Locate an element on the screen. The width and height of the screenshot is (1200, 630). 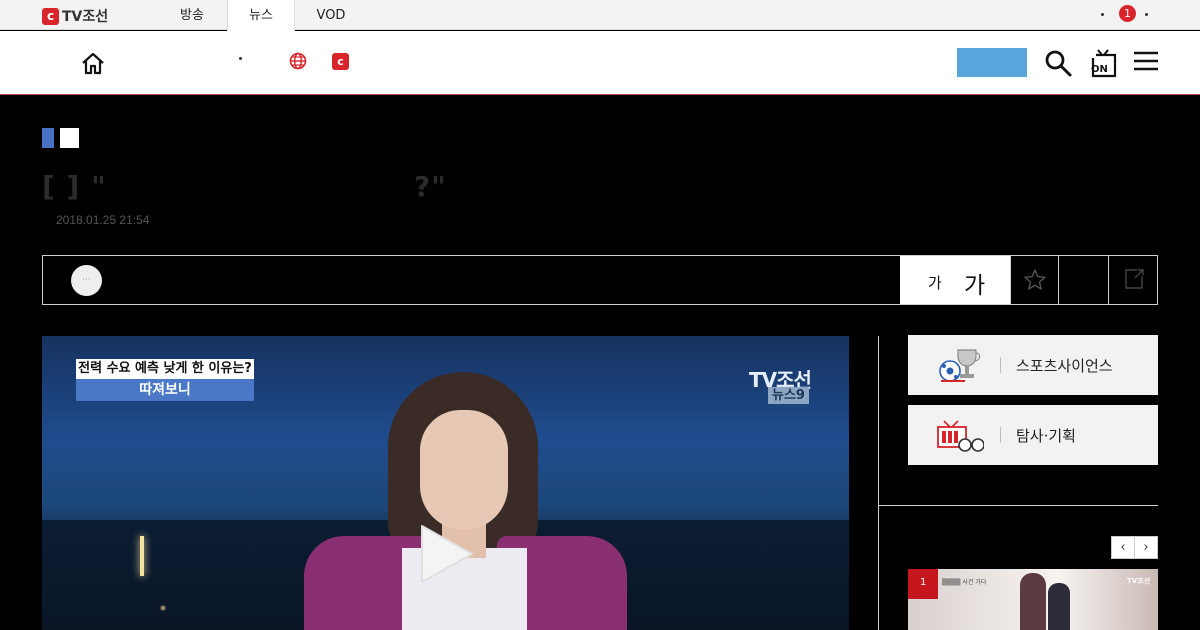
tvchosun-logo: c TV조선 is located at coordinates (75, 16).